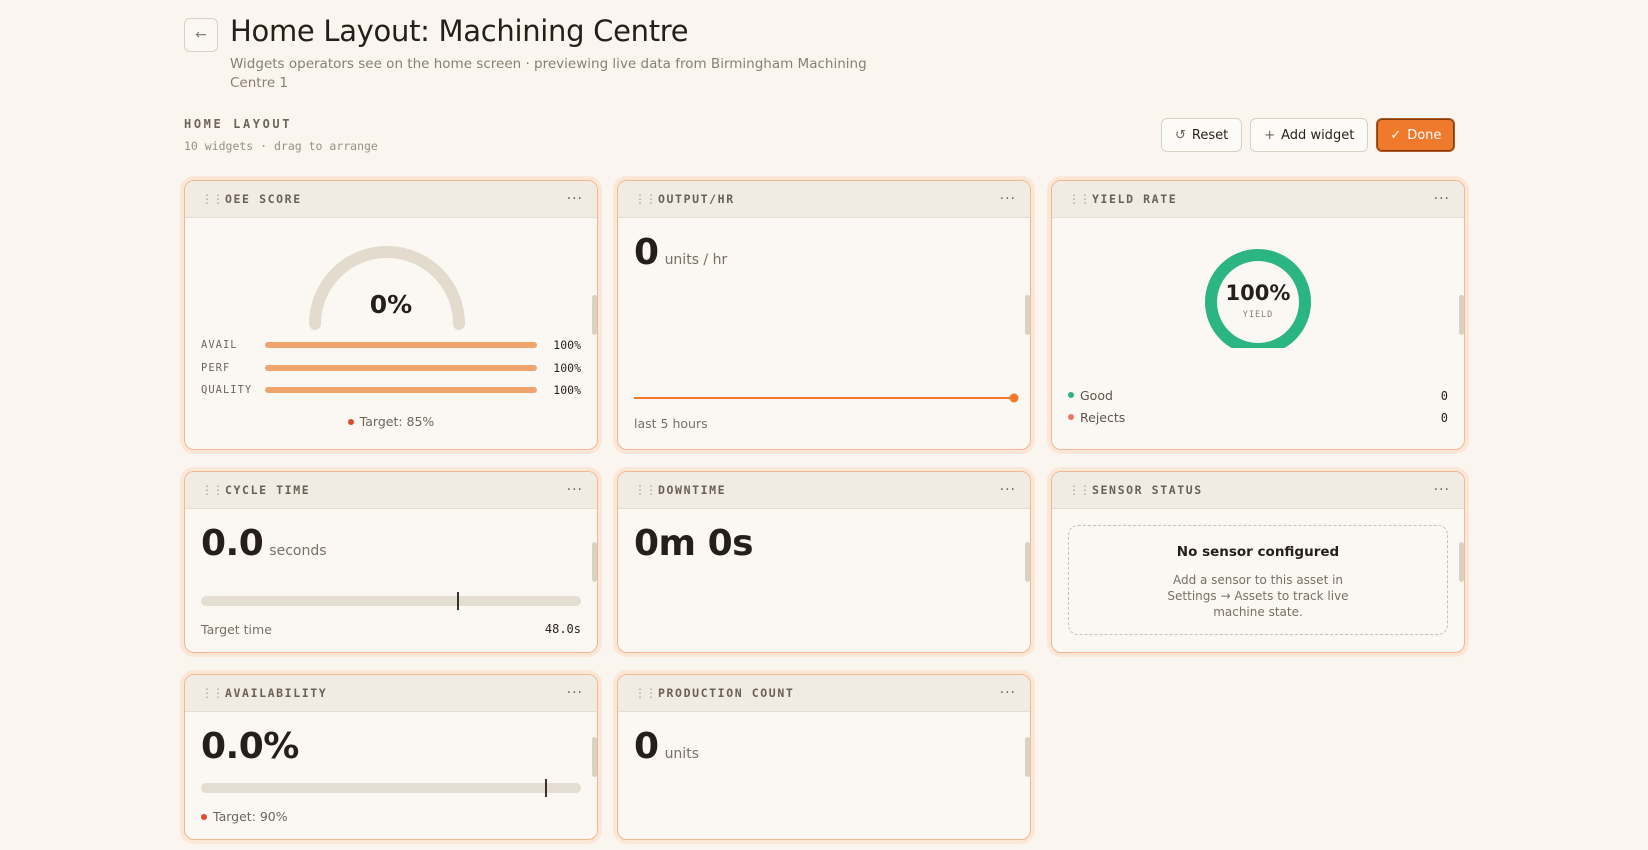 This screenshot has width=1648, height=850. Describe the element at coordinates (1424, 135) in the screenshot. I see `done-label: Done` at that location.